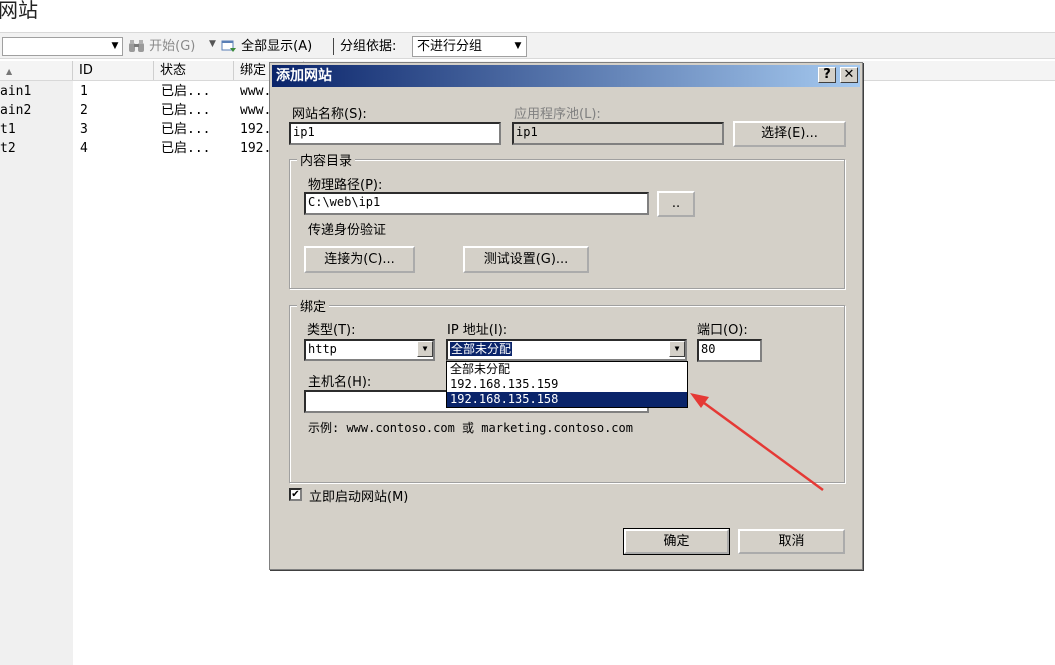 The width and height of the screenshot is (1055, 665). What do you see at coordinates (19, 11) in the screenshot?
I see `page-title: 网站` at bounding box center [19, 11].